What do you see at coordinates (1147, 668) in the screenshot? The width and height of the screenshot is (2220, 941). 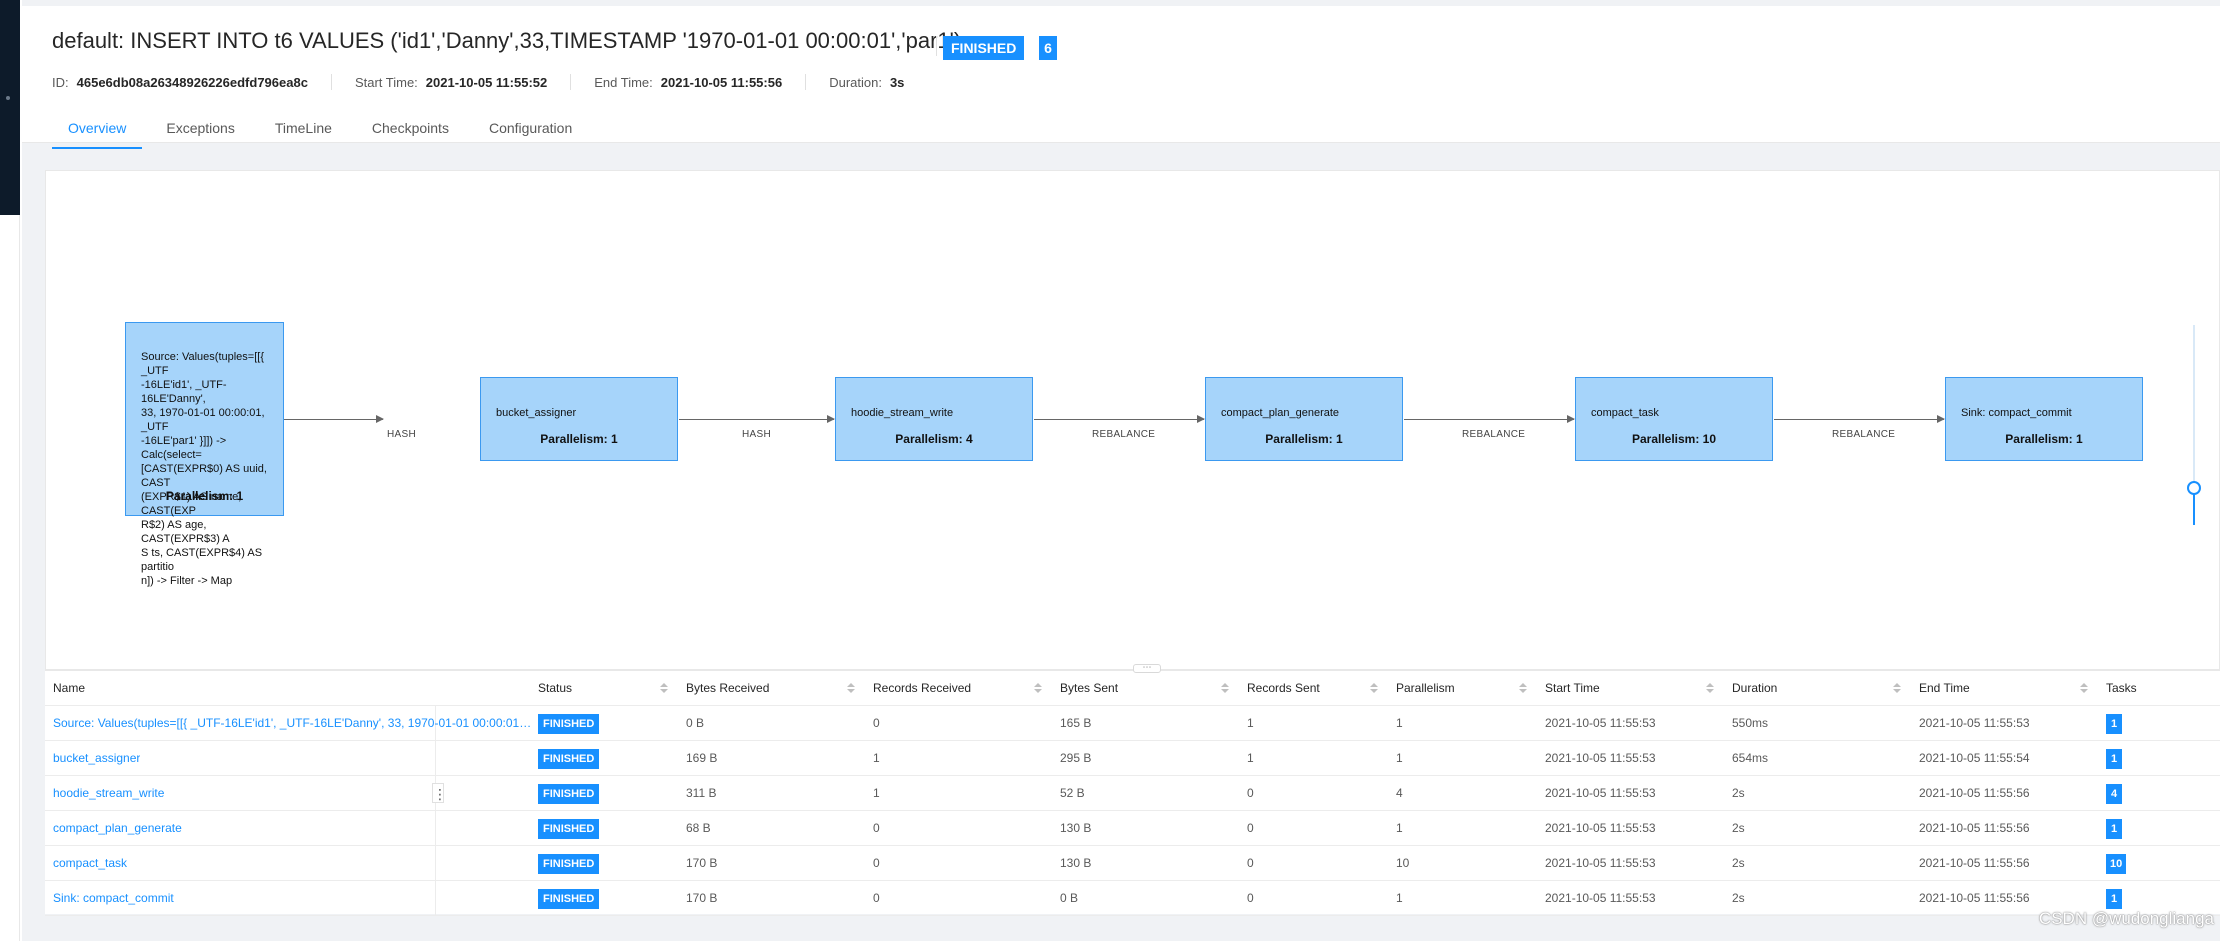 I see `horizontal-ellipsis-icon: ⋯` at bounding box center [1147, 668].